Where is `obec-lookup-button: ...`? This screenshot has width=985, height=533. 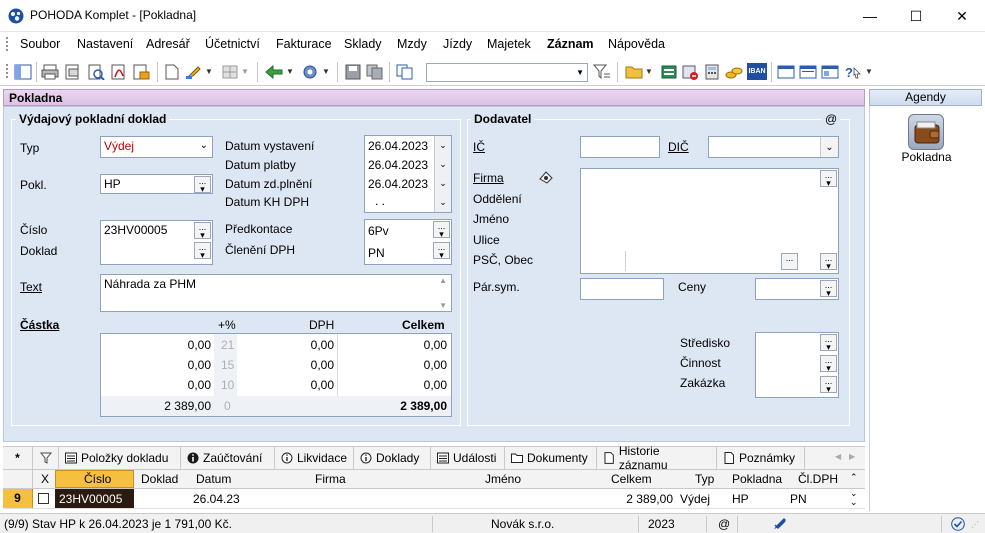
obec-lookup-button: ... is located at coordinates (789, 261).